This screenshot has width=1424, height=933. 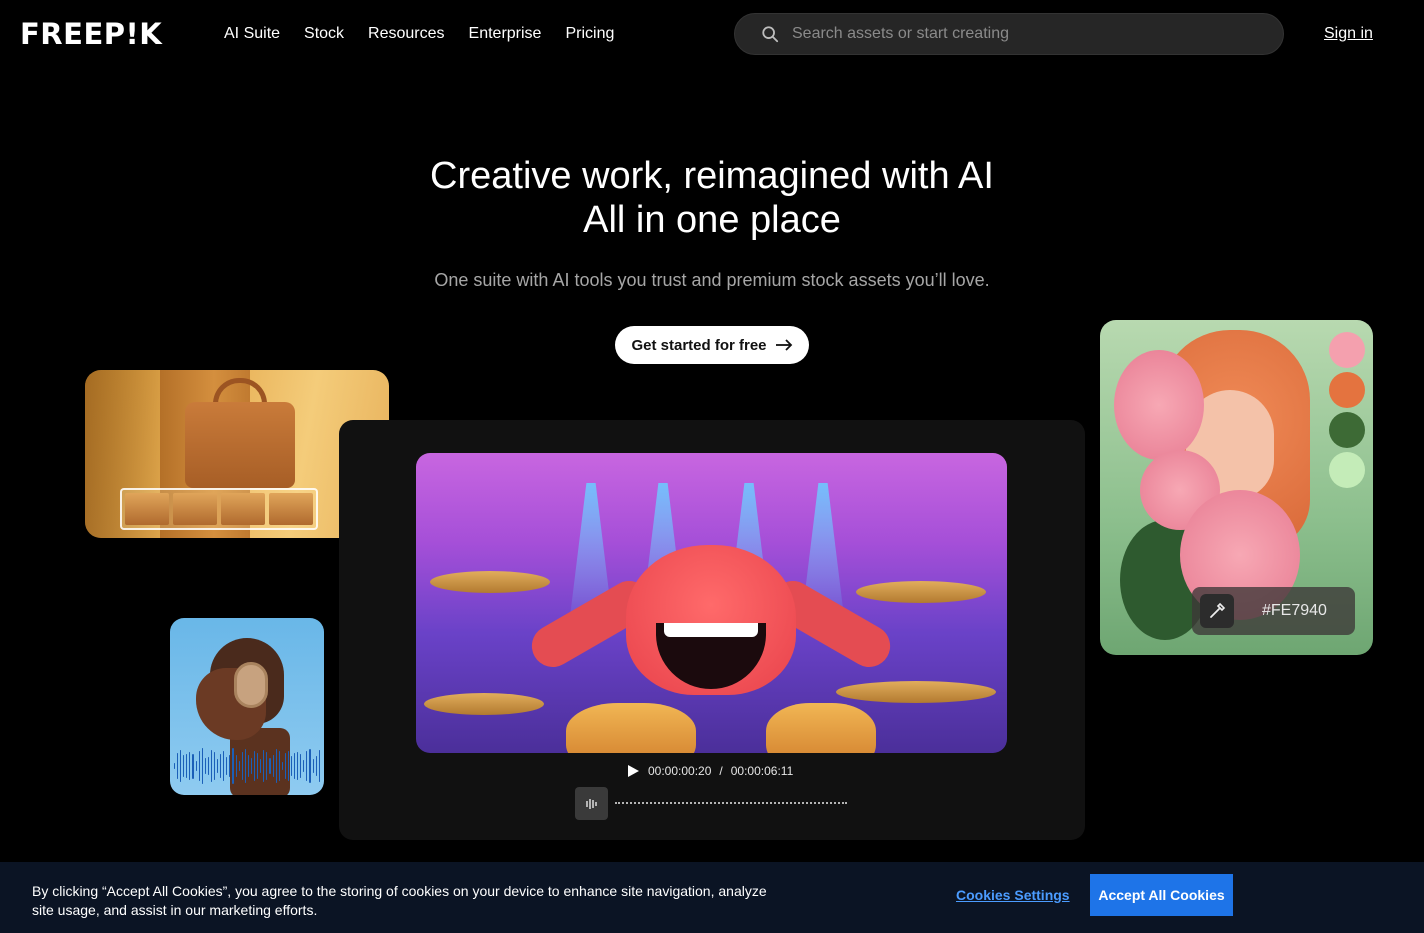 I want to click on search-icon, so click(x=770, y=34).